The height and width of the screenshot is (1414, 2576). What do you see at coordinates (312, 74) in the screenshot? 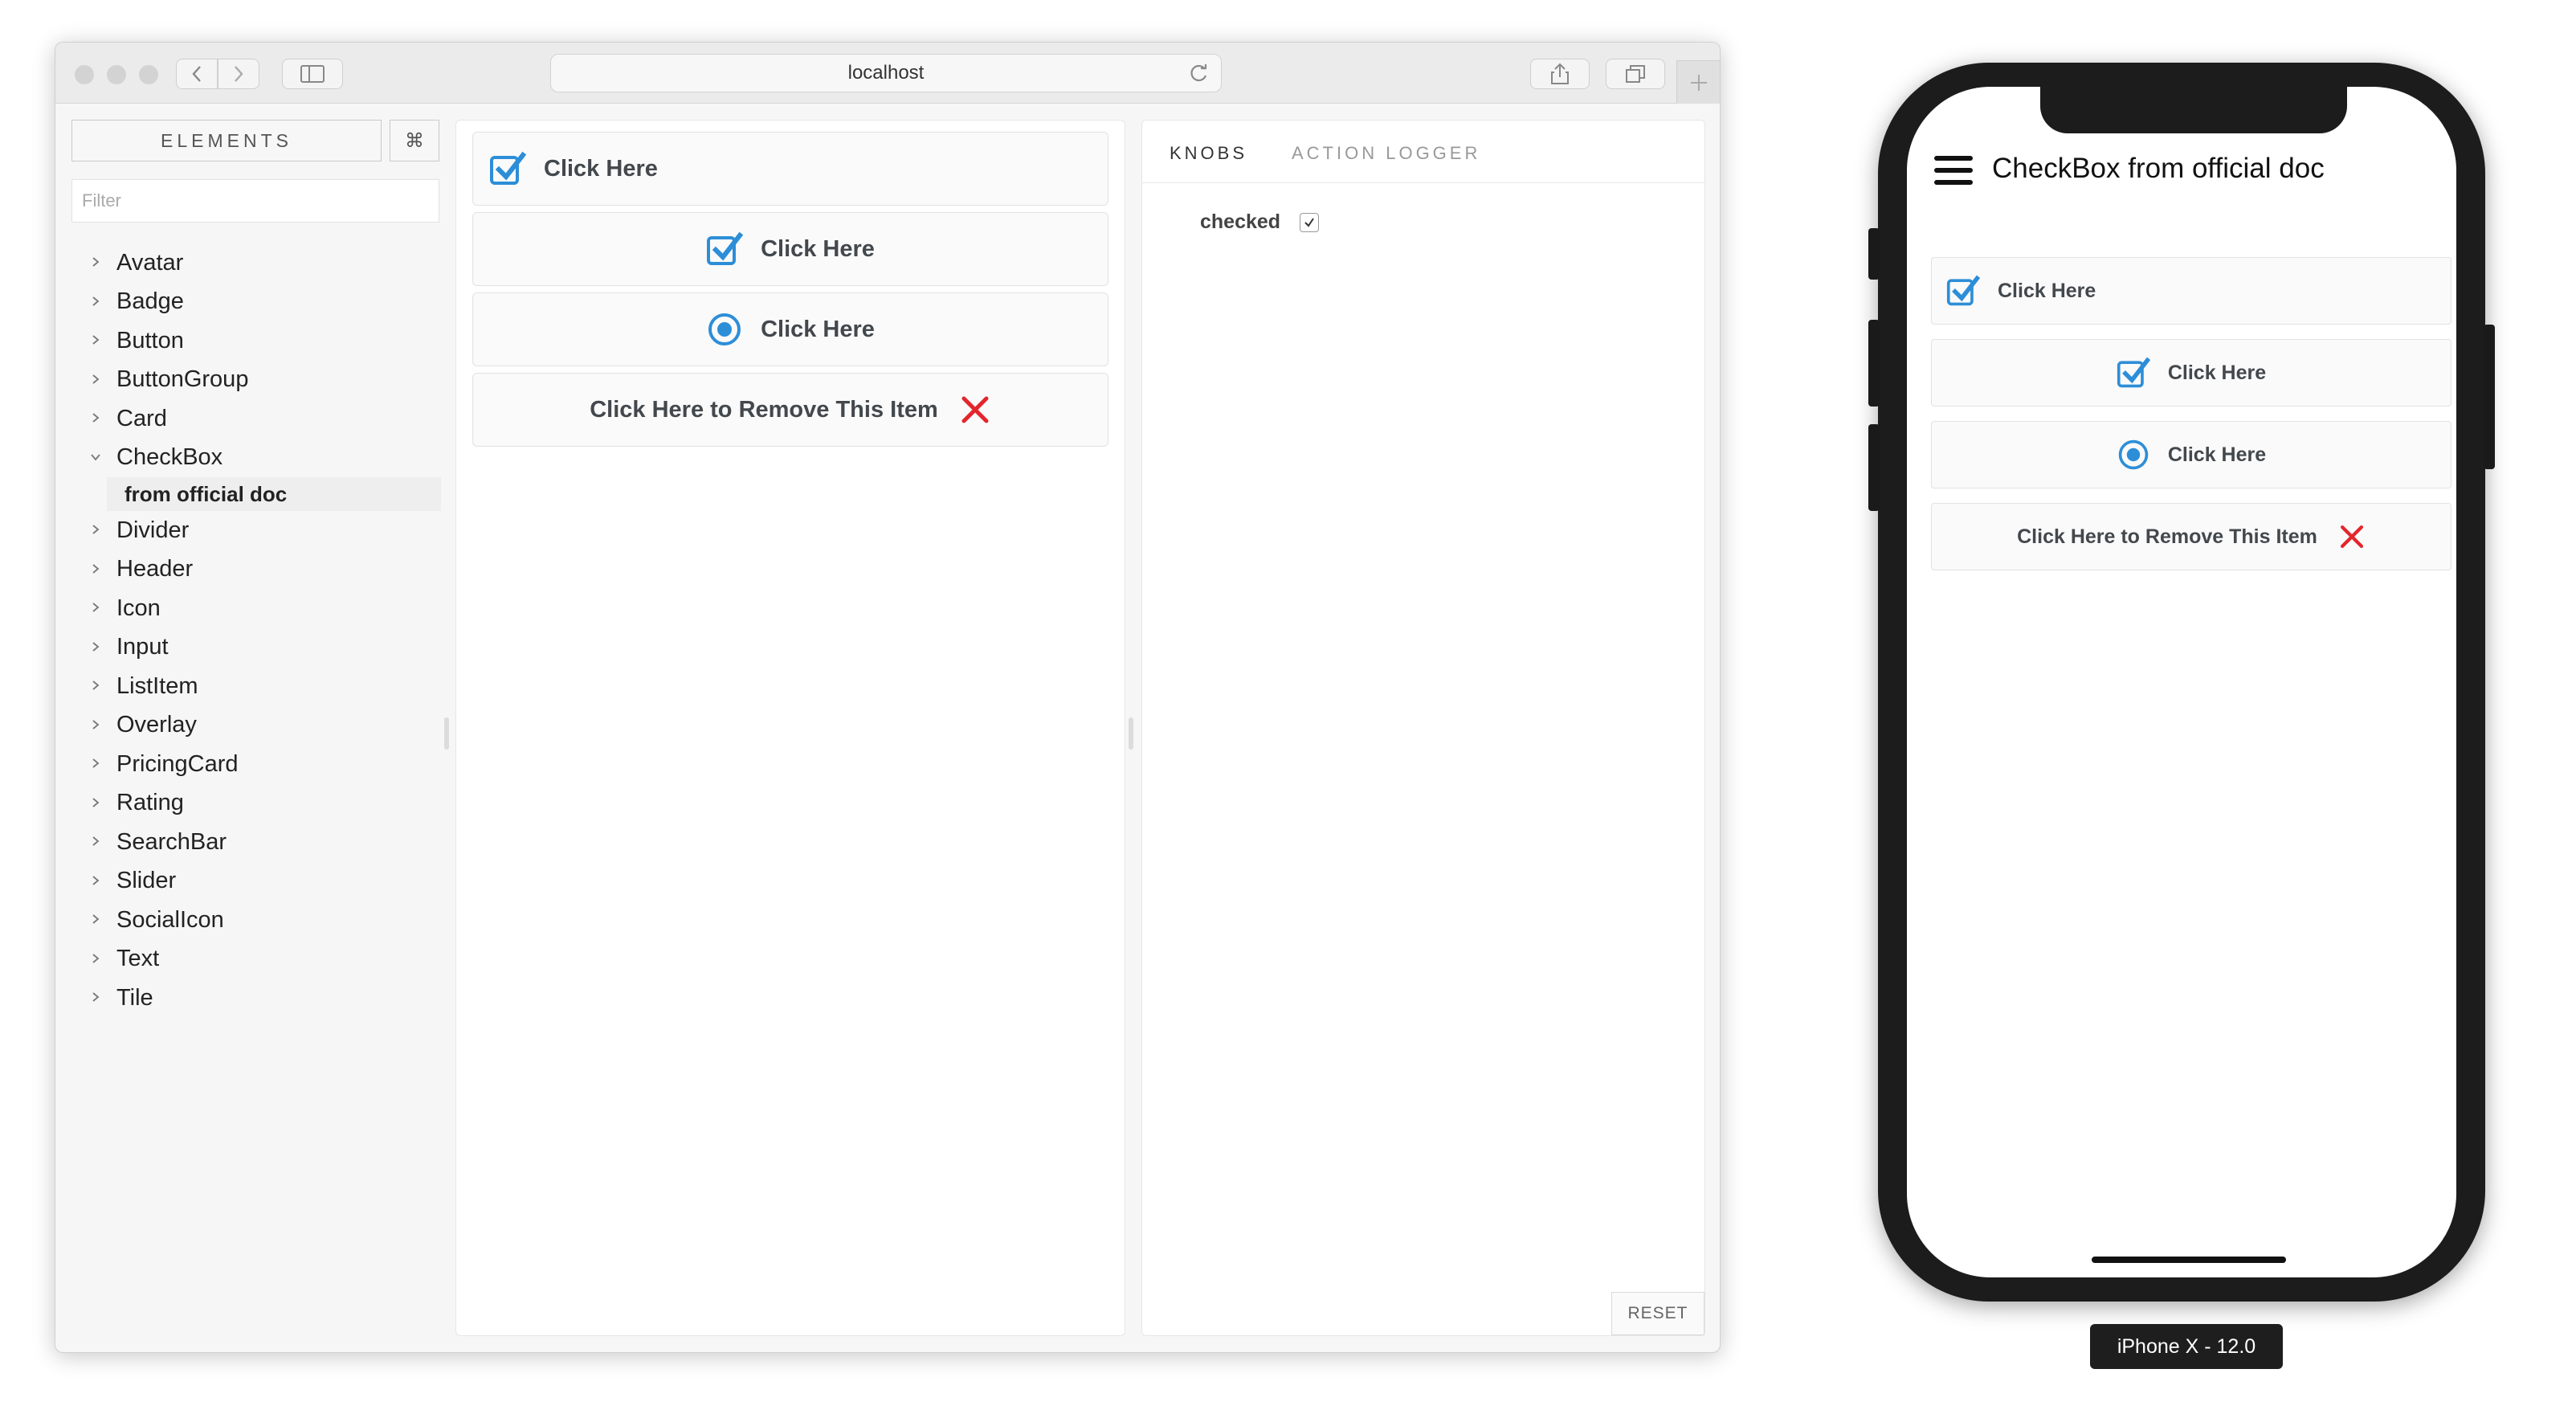
I see `sidebar-toggle-button` at bounding box center [312, 74].